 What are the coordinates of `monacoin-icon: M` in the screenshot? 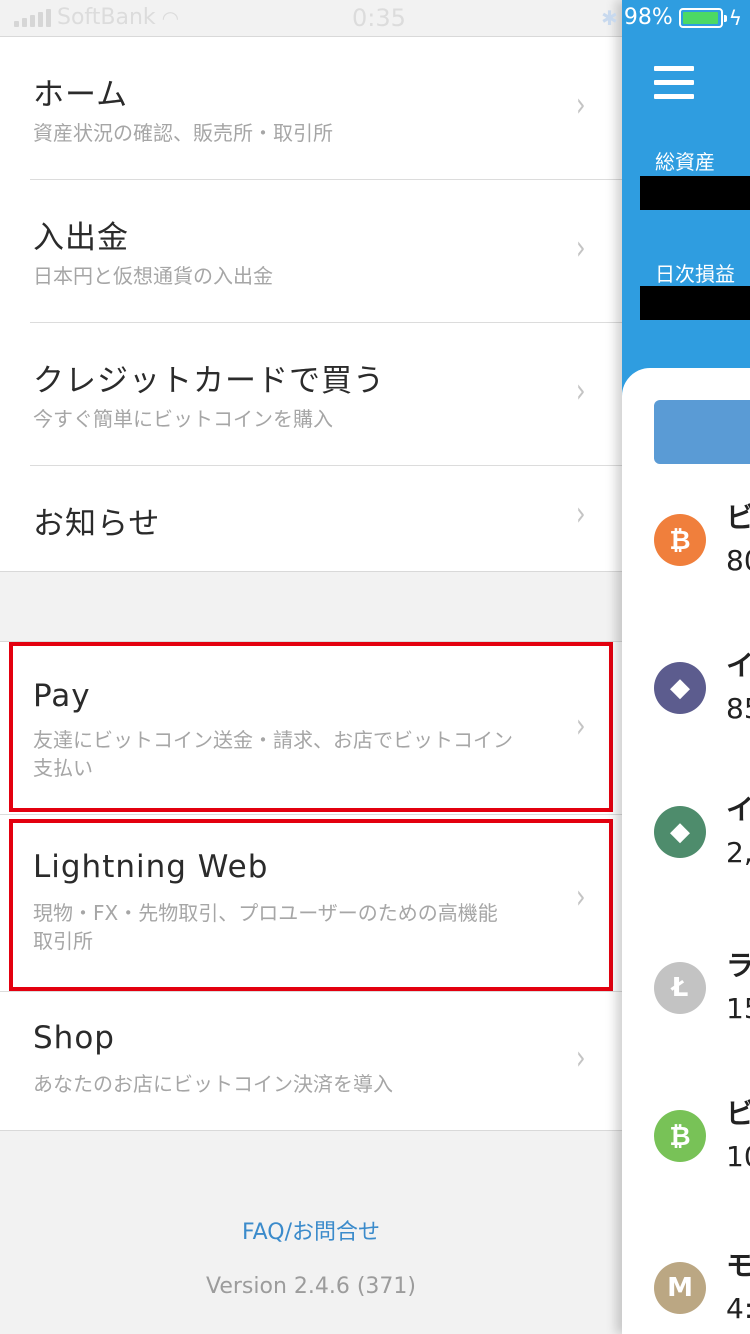 It's located at (680, 1288).